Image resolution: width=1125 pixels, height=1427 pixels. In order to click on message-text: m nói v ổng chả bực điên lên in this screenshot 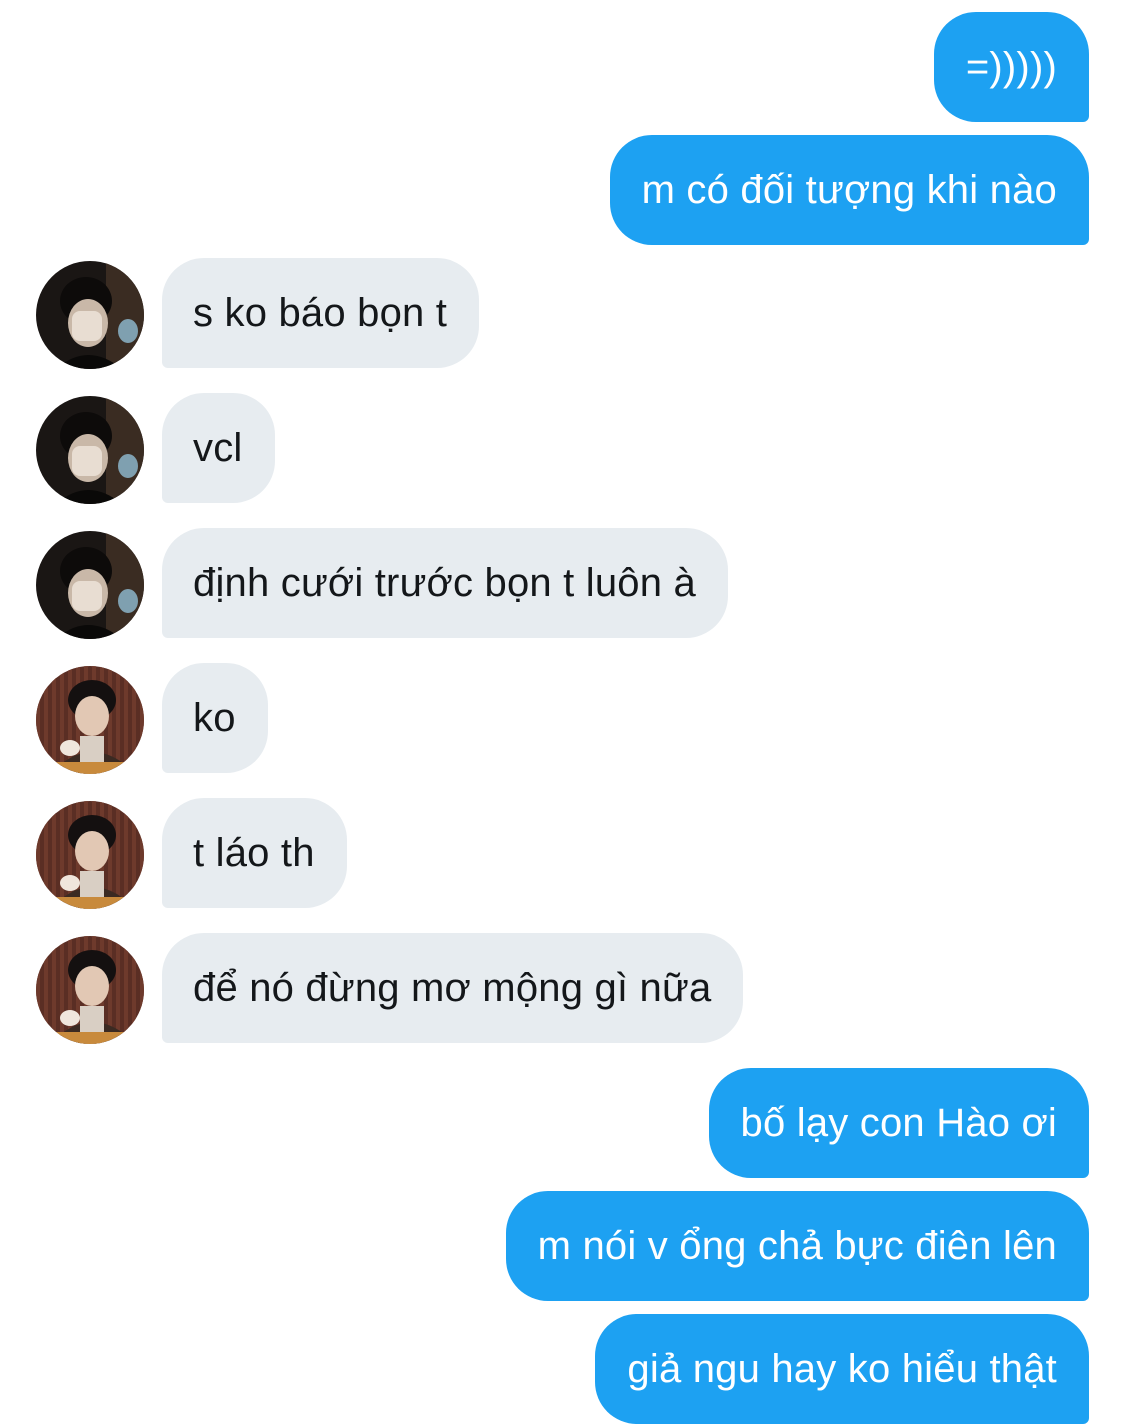, I will do `click(797, 1245)`.